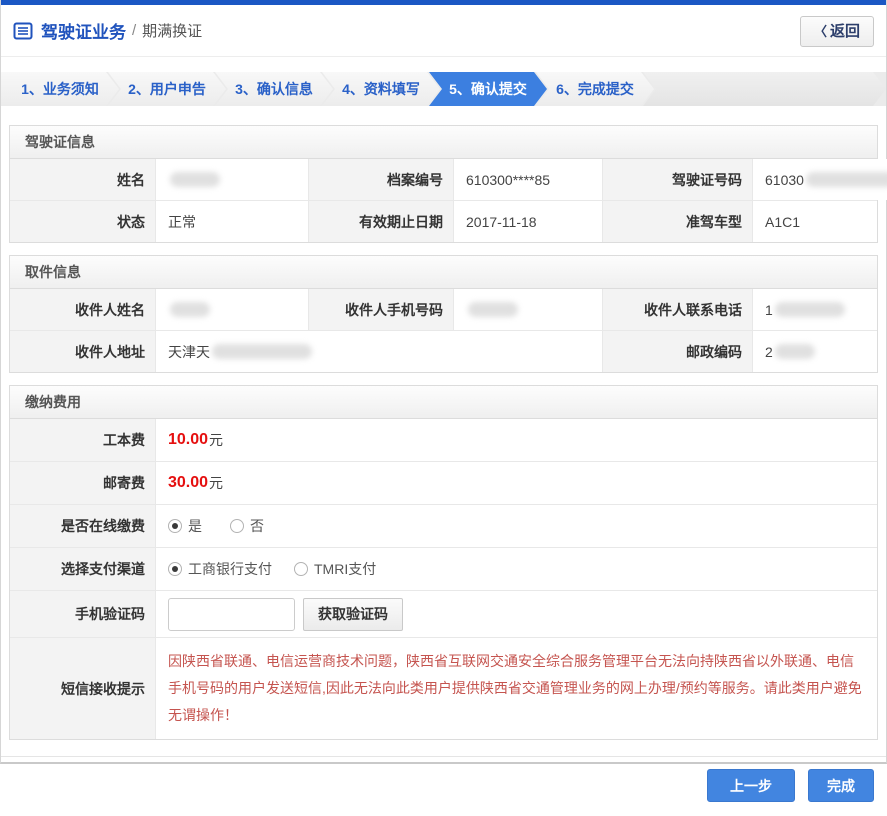 The width and height of the screenshot is (887, 816). What do you see at coordinates (820, 31) in the screenshot?
I see `chevron-left-icon: 〈` at bounding box center [820, 31].